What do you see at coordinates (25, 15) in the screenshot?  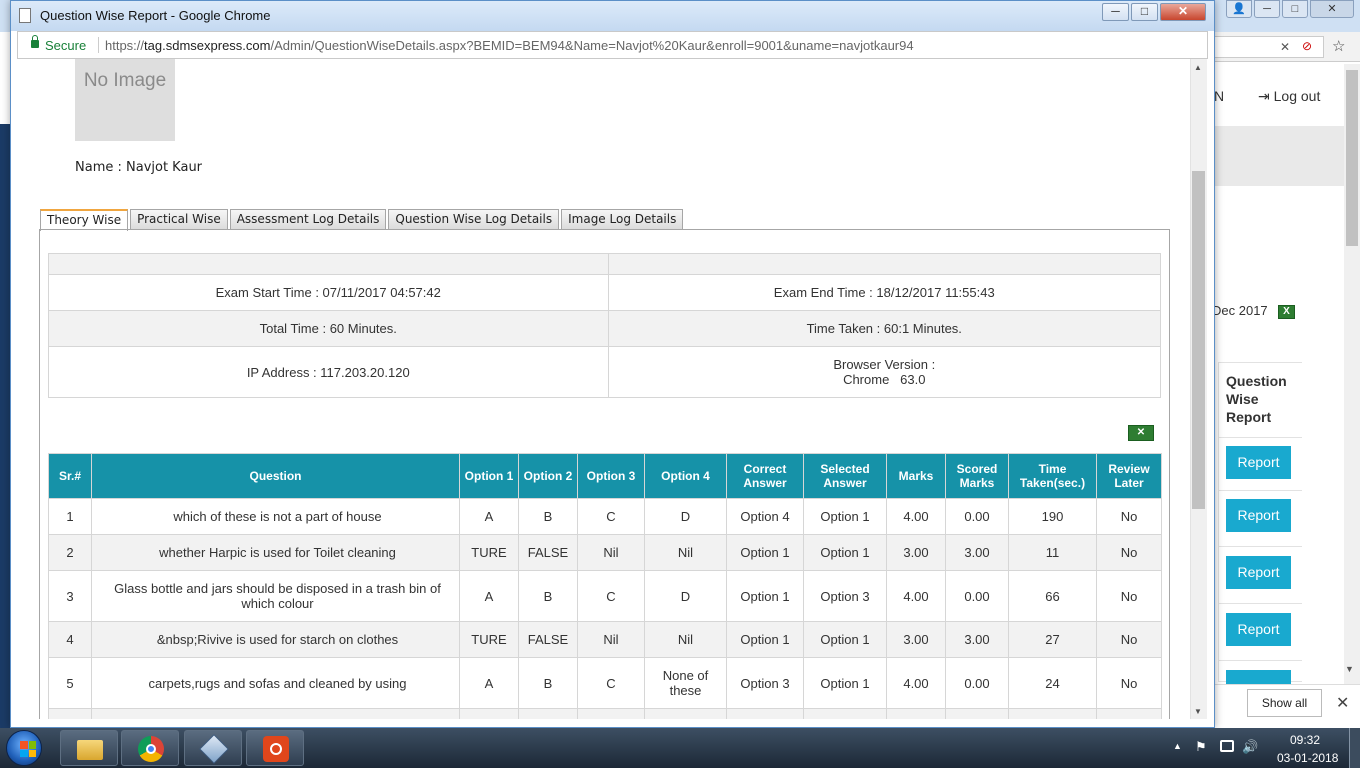 I see `page-icon` at bounding box center [25, 15].